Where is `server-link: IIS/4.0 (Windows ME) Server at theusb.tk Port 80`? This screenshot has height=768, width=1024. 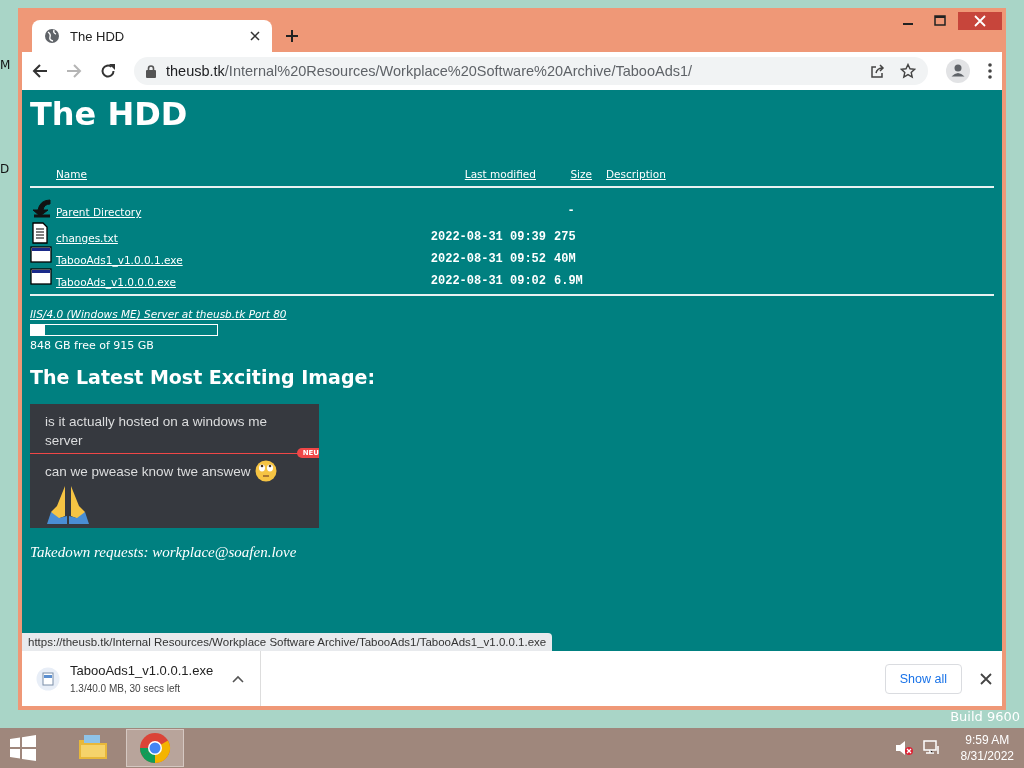
server-link: IIS/4.0 (Windows ME) Server at theusb.tk Port 80 is located at coordinates (158, 314).